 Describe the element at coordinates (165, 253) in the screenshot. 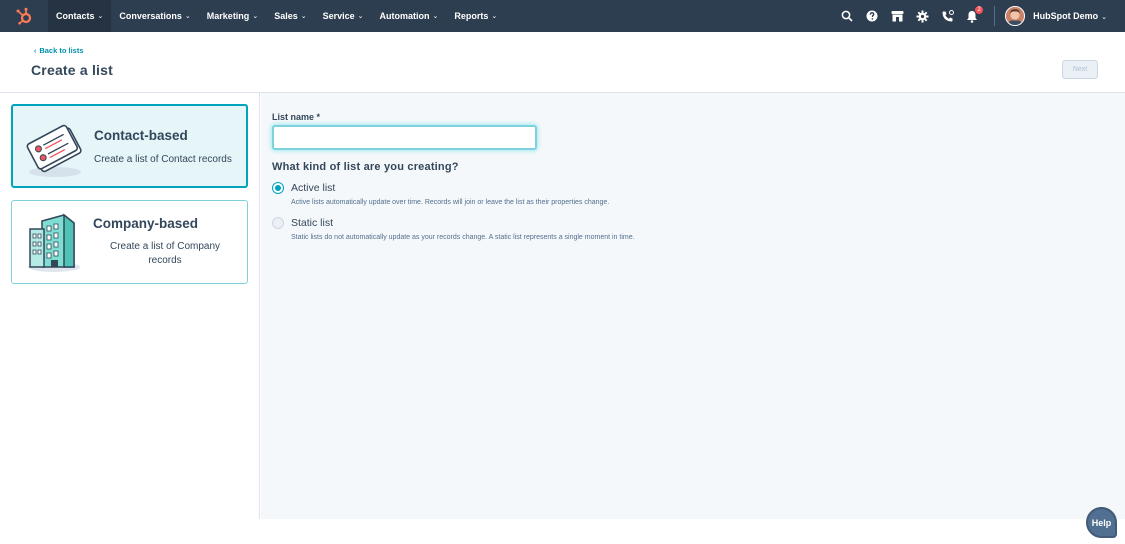

I see `company-based-description: Create a list of Company records` at that location.